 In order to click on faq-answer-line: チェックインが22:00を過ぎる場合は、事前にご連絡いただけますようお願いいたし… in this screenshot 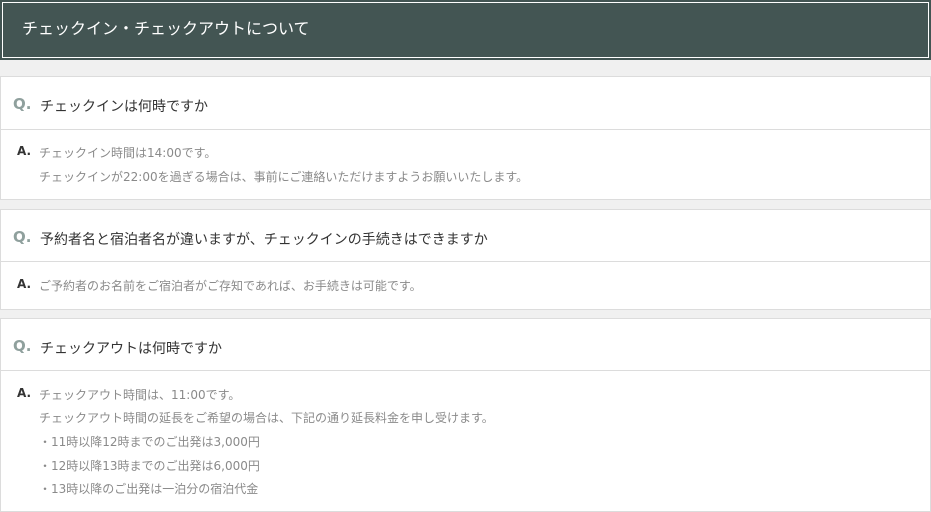, I will do `click(284, 177)`.